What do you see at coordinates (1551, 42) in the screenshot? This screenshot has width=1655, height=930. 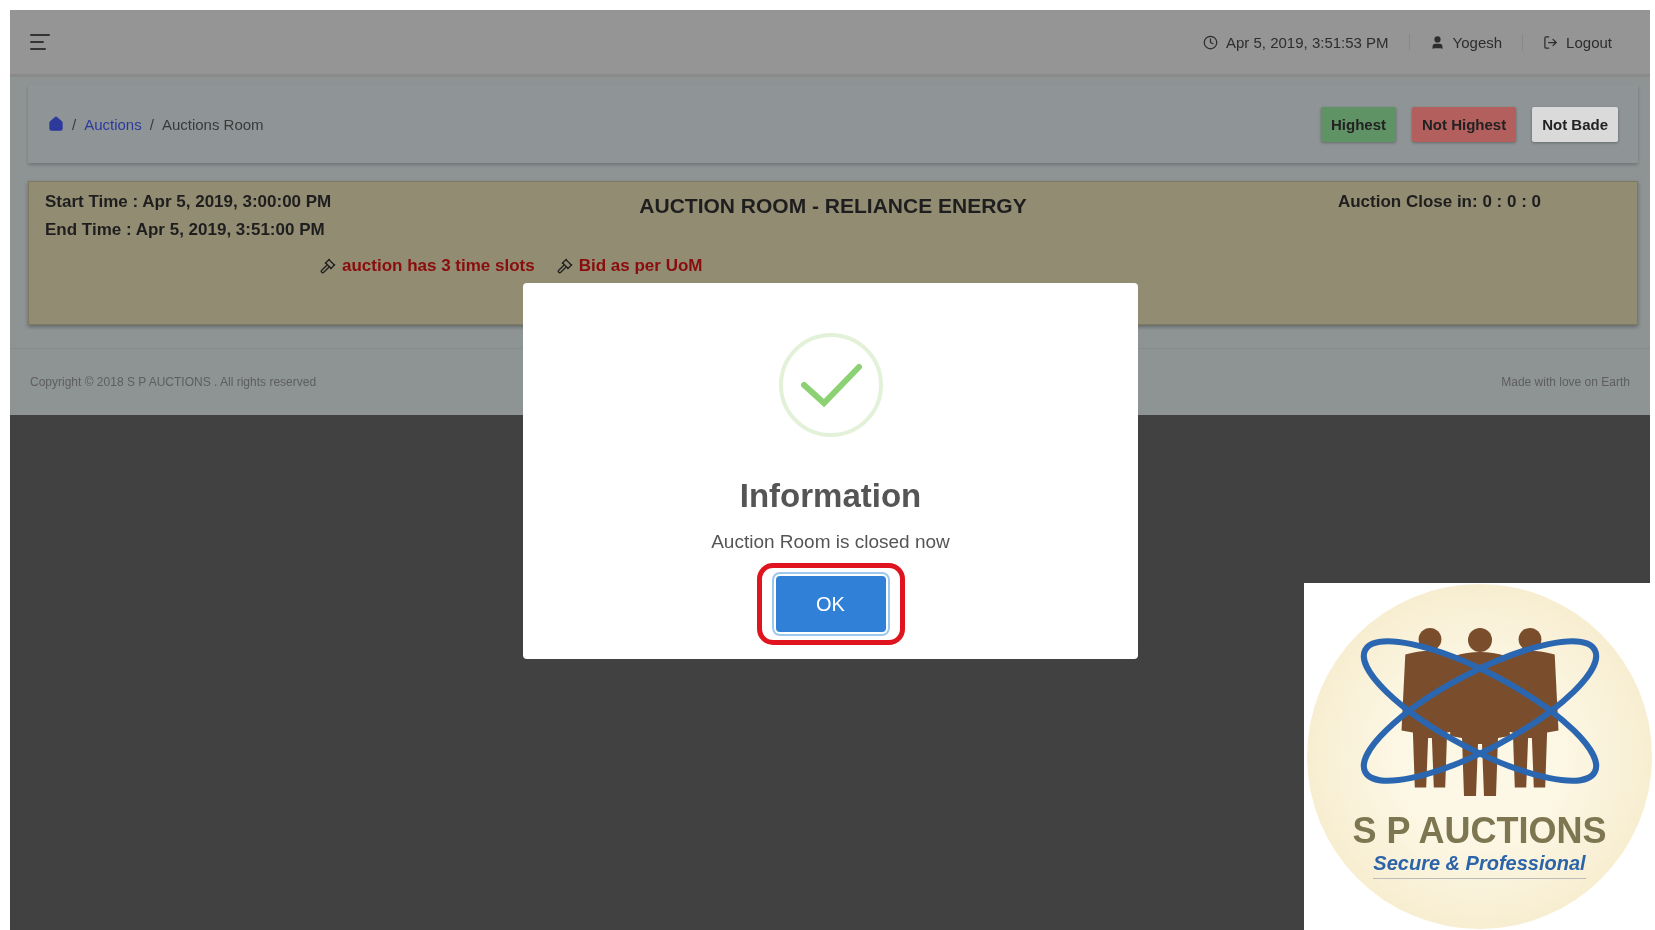 I see `logout-icon` at bounding box center [1551, 42].